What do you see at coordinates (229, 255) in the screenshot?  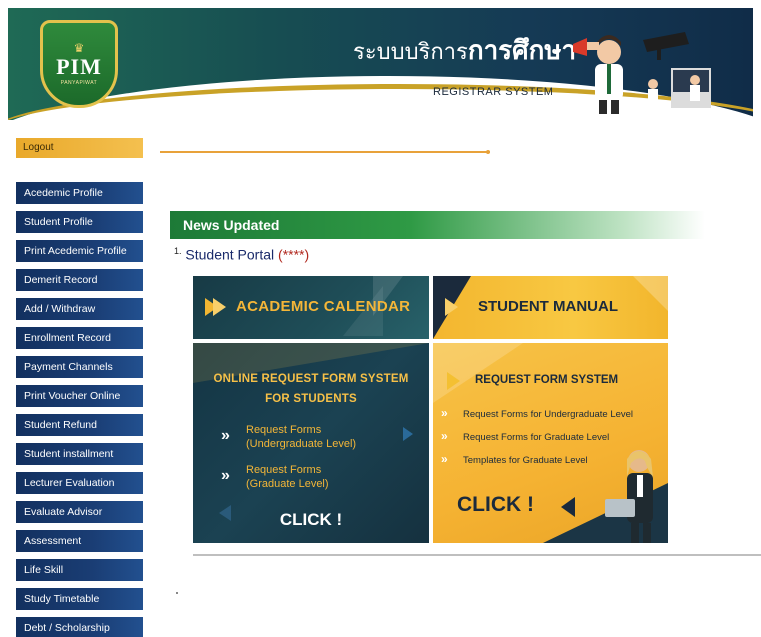 I see `student-portal-link: Student Portal` at bounding box center [229, 255].